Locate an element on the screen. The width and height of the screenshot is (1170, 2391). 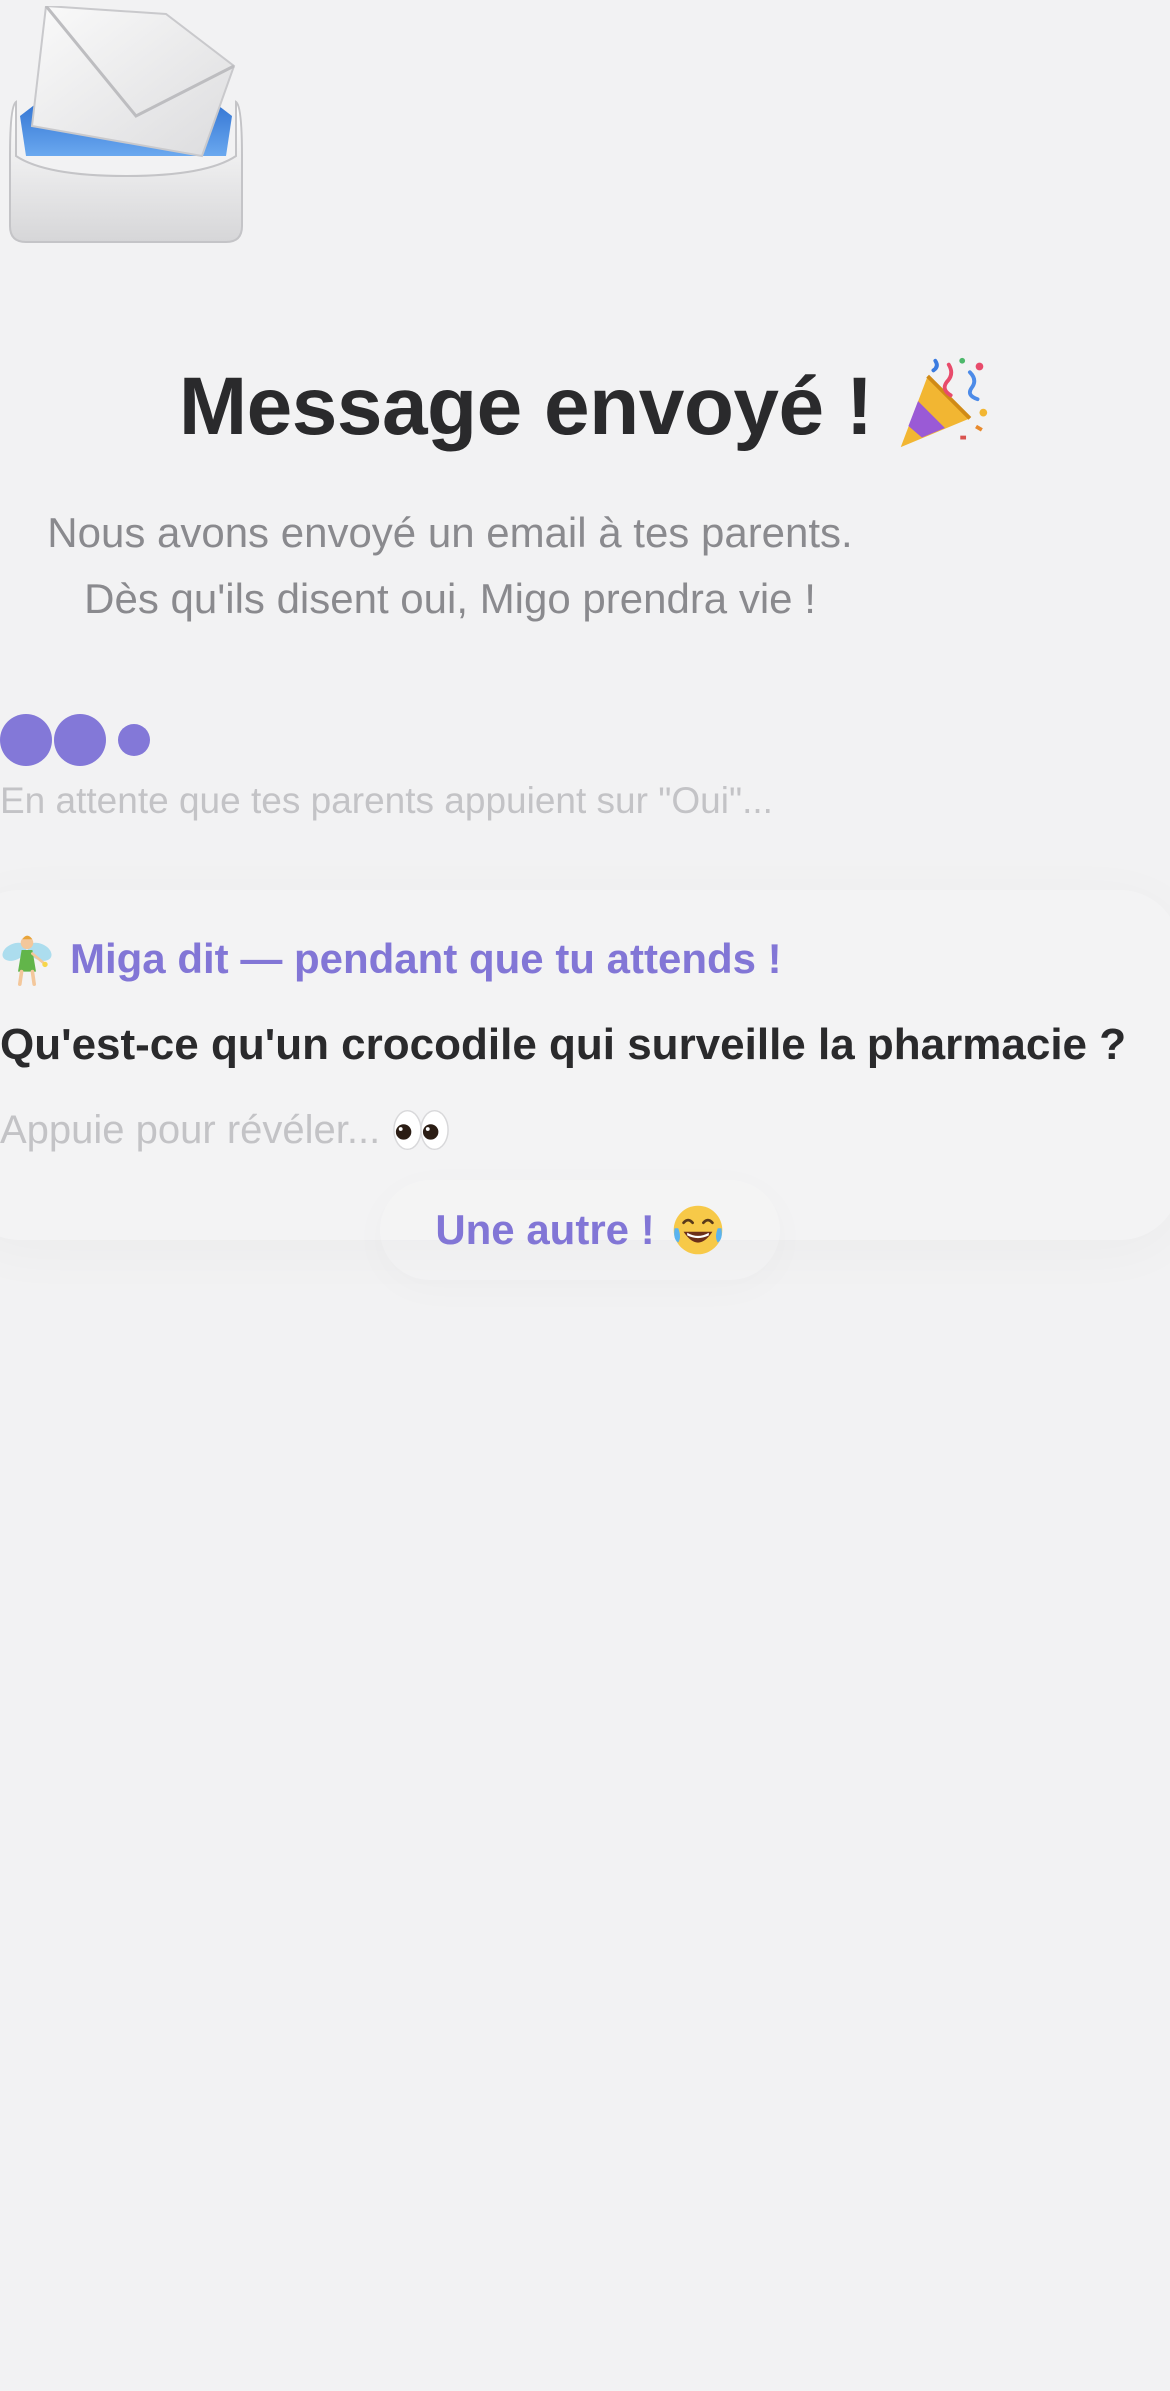
laughing-face-icon is located at coordinates (697, 1230).